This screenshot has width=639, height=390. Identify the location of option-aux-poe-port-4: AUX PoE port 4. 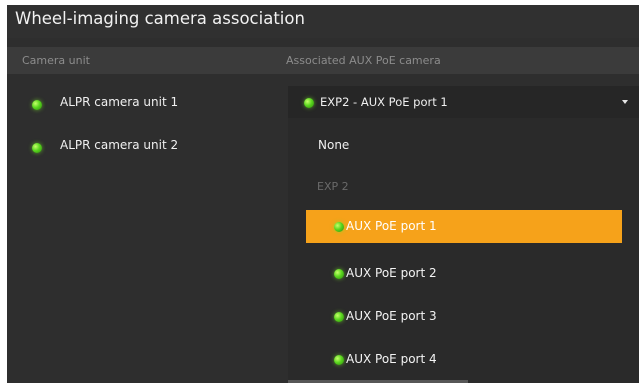
(464, 359).